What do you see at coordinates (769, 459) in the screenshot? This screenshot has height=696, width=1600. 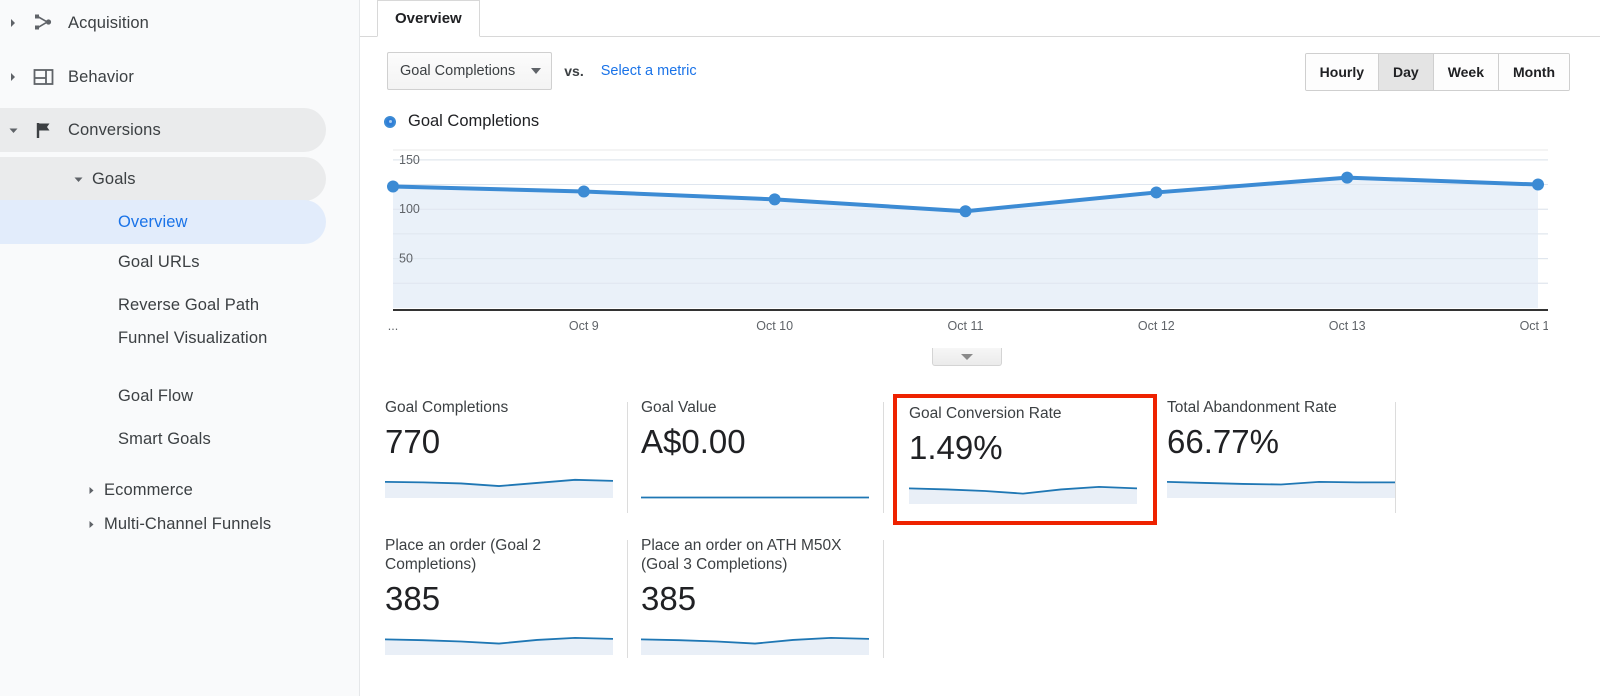 I see `metric-card-goal-value: Goal Value A$0.00` at bounding box center [769, 459].